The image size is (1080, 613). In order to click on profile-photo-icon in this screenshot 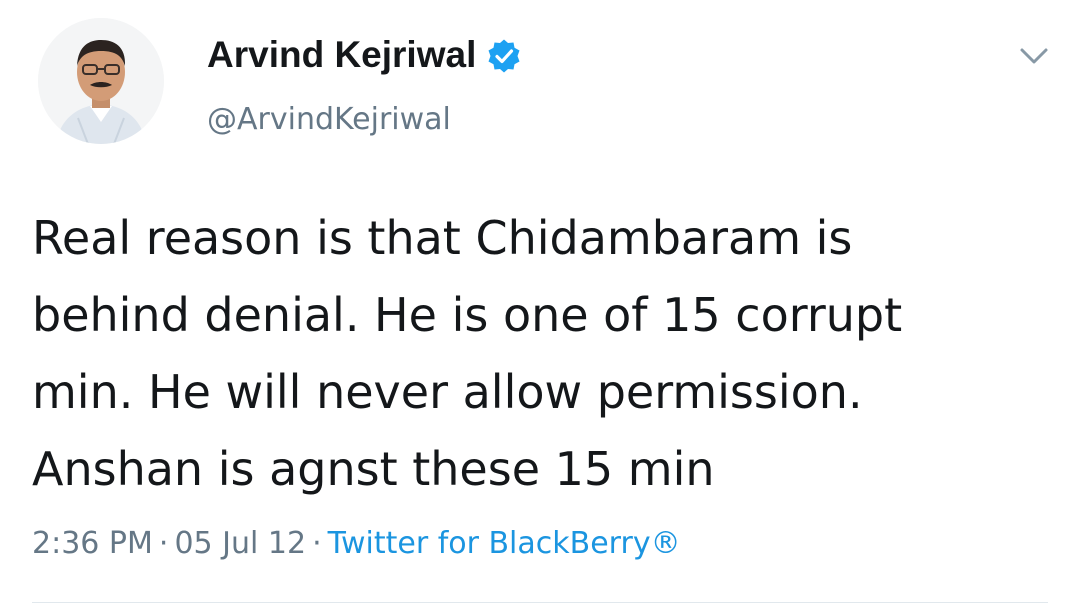, I will do `click(101, 81)`.